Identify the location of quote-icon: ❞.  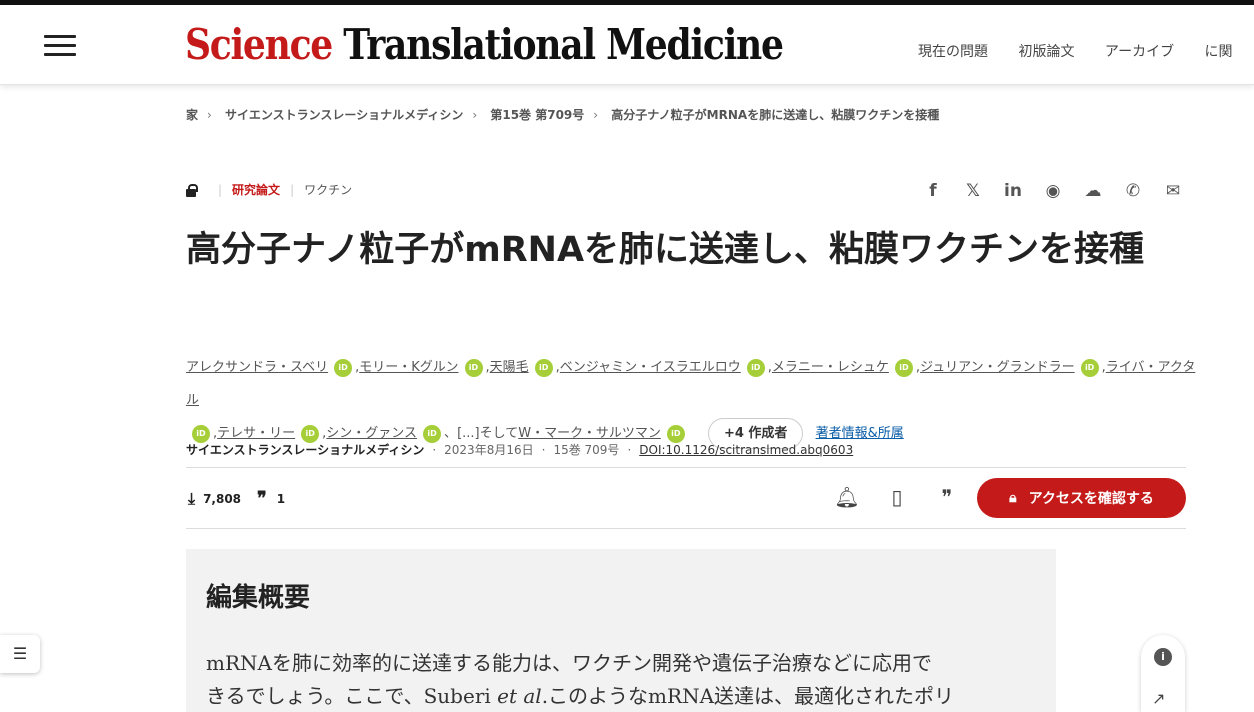
(262, 498).